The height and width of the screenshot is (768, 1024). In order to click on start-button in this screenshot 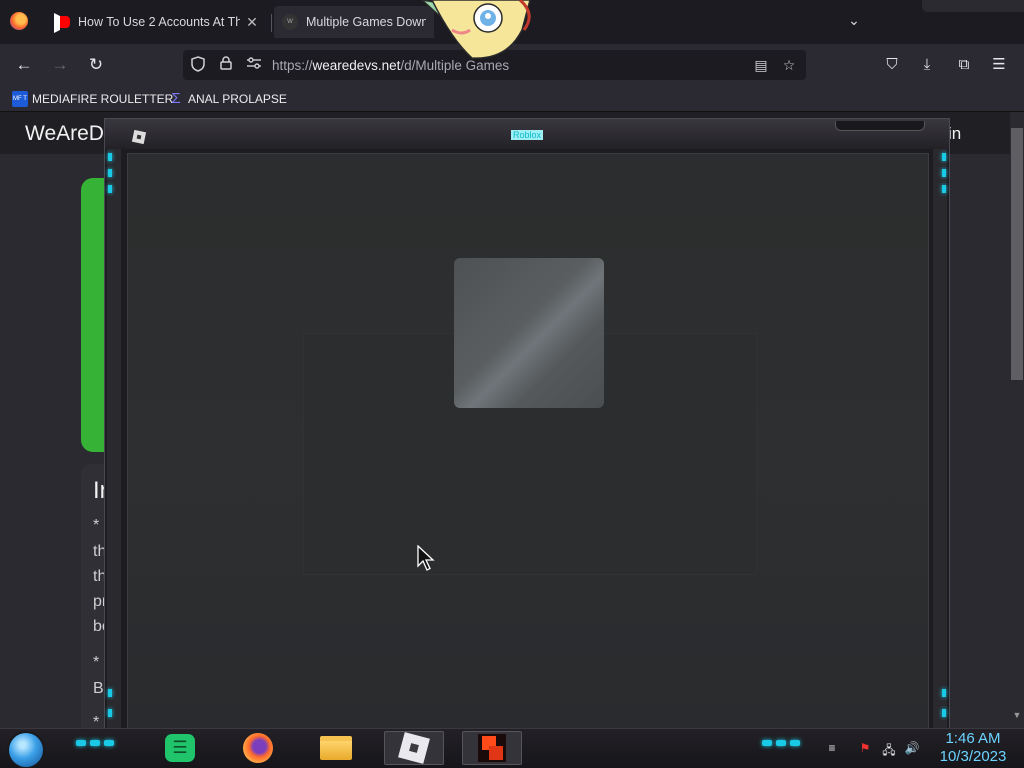, I will do `click(26, 750)`.